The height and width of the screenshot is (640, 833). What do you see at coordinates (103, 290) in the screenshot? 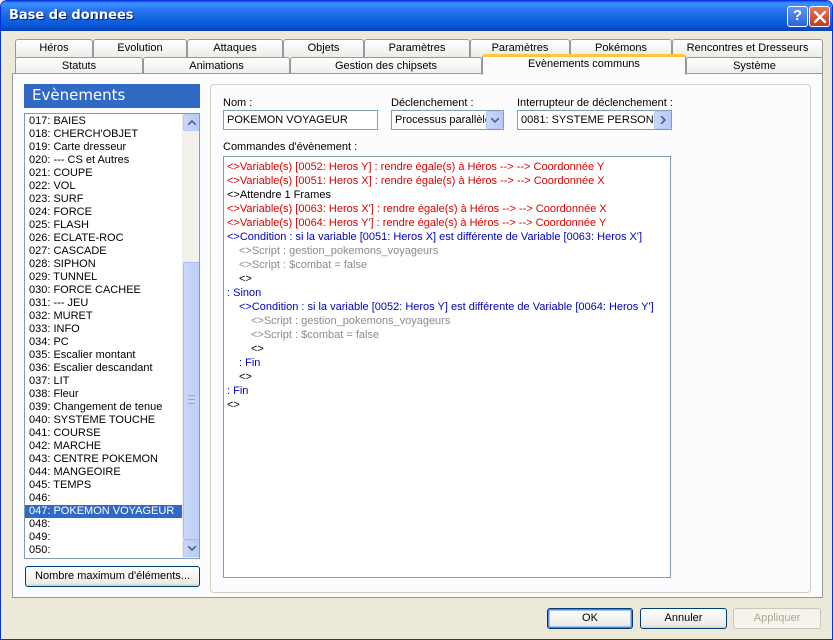
I see `list-item: 030: FORCE CACHEE` at bounding box center [103, 290].